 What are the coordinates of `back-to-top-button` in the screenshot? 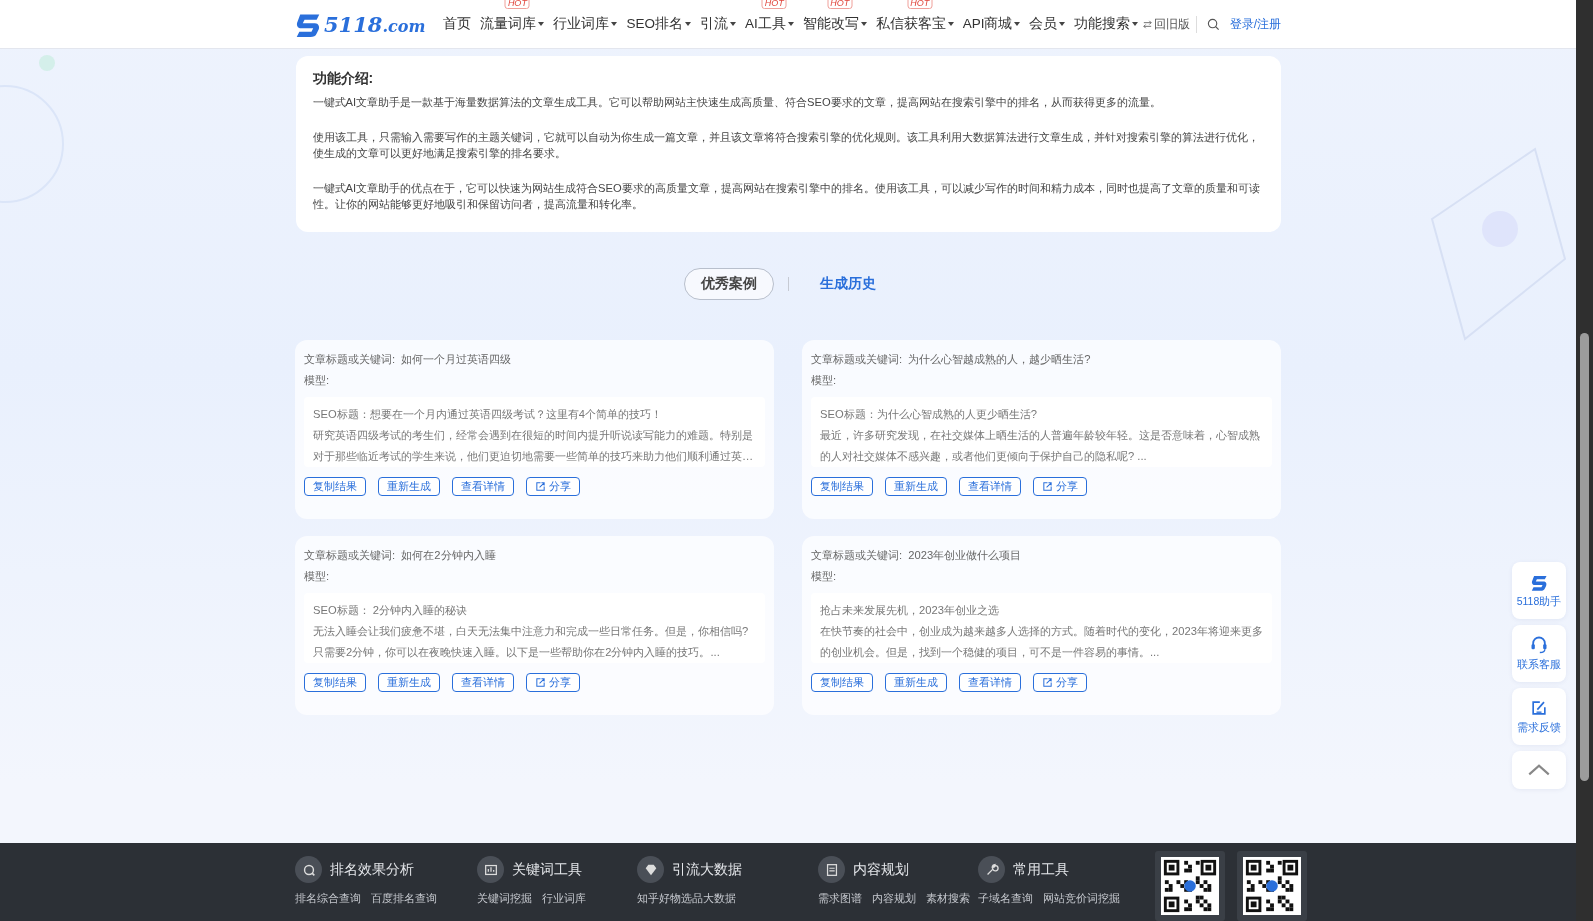 It's located at (1539, 770).